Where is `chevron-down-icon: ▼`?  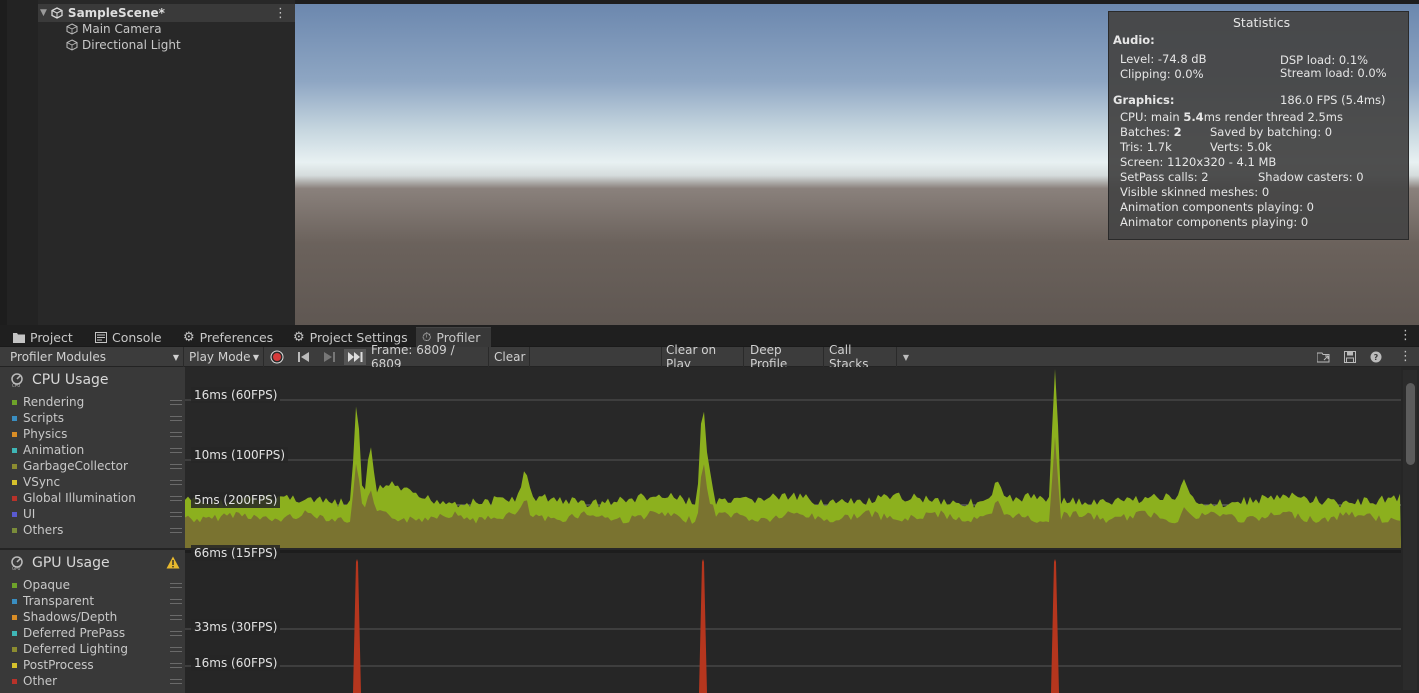
chevron-down-icon: ▼ is located at coordinates (43, 13).